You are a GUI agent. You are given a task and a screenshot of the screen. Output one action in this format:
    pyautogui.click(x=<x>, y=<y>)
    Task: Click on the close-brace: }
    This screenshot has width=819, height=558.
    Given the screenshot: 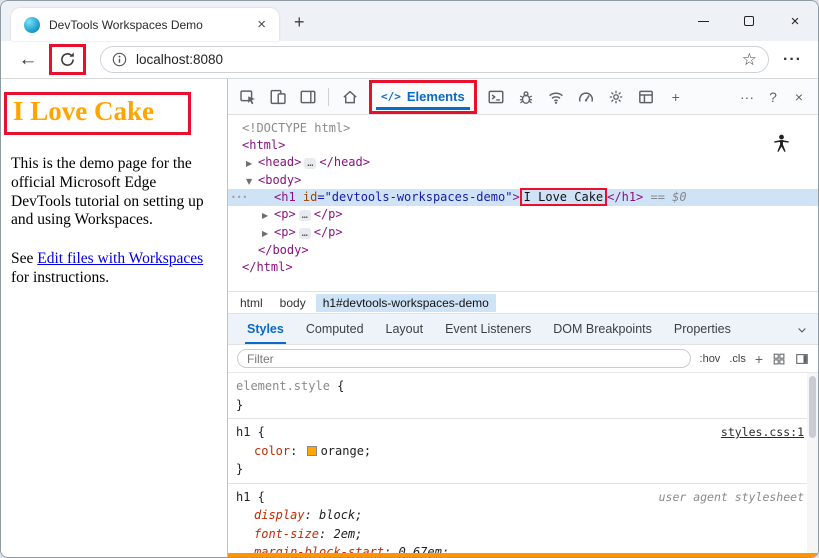 What is the action you would take?
    pyautogui.click(x=240, y=469)
    